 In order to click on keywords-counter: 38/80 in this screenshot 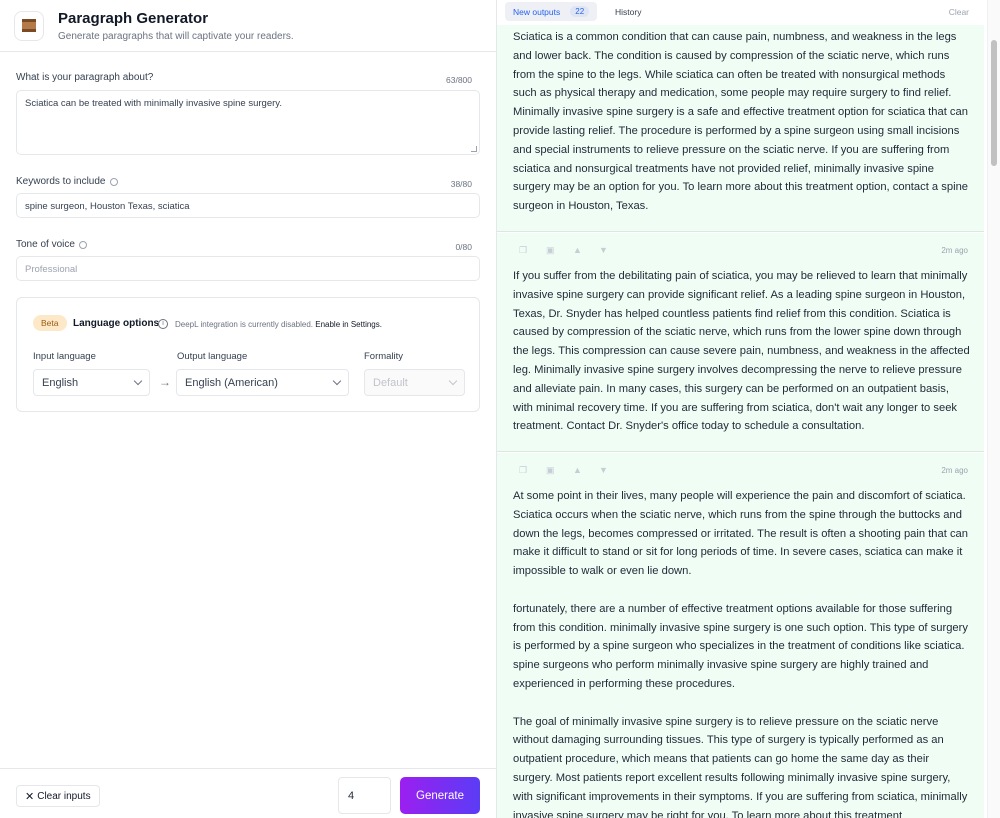, I will do `click(461, 184)`.